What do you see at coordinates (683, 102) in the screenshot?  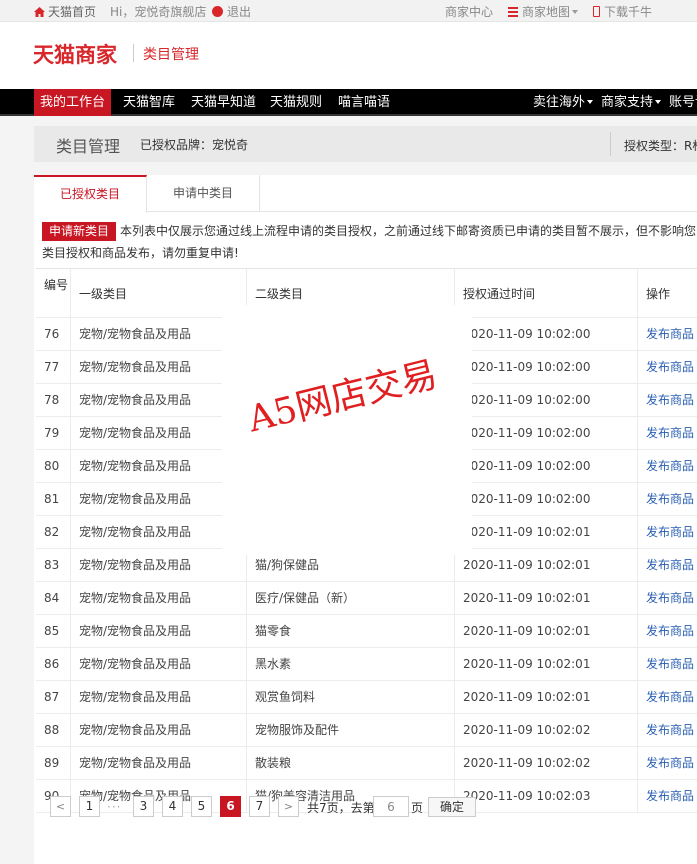 I see `nav-item-account: 账号设` at bounding box center [683, 102].